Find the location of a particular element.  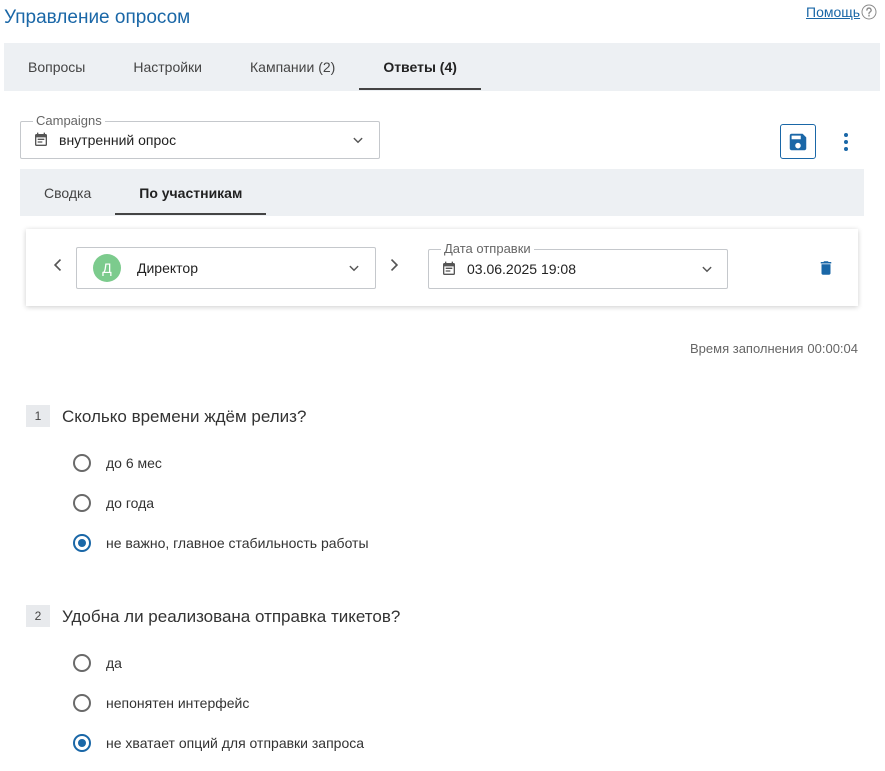

fill-time: Время заполнения 00:00:04 is located at coordinates (774, 349).